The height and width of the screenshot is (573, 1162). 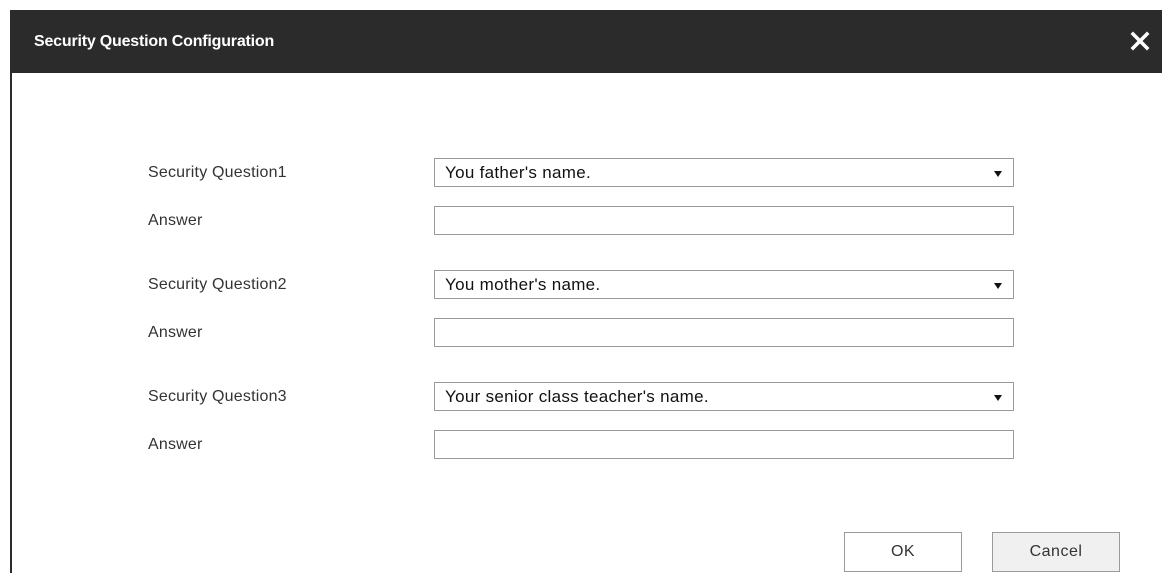 I want to click on answer-3-input, so click(x=724, y=444).